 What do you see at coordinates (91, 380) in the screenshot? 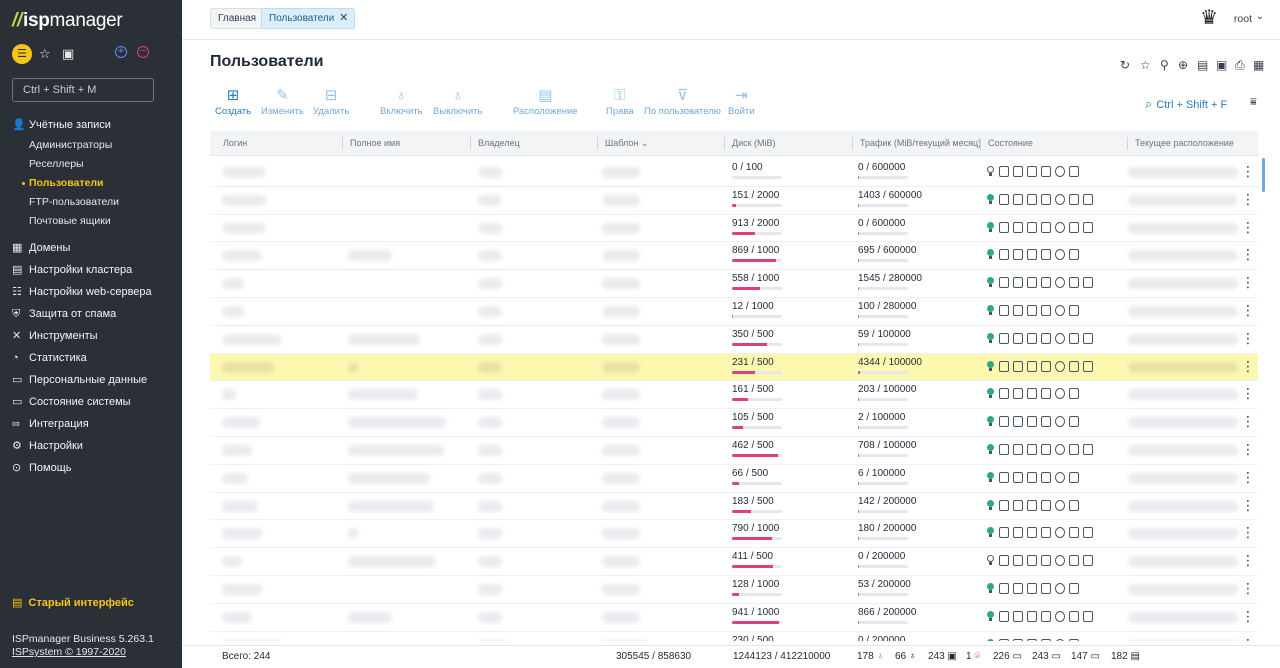
I see `nav-personal: ▭ Персональные данные` at bounding box center [91, 380].